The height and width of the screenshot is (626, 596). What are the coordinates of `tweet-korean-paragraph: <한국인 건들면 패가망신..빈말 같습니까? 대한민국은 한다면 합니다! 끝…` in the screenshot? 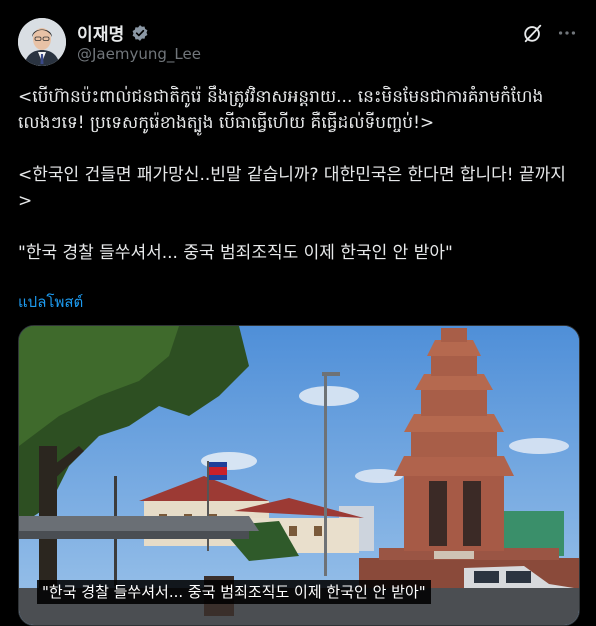 It's located at (292, 188).